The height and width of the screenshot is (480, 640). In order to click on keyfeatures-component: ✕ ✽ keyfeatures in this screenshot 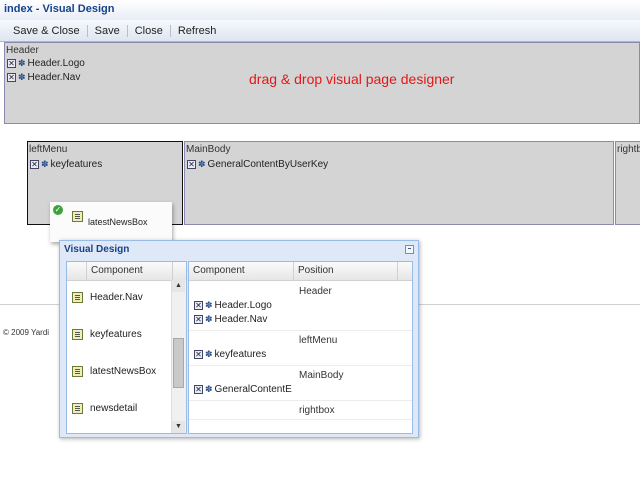, I will do `click(66, 164)`.